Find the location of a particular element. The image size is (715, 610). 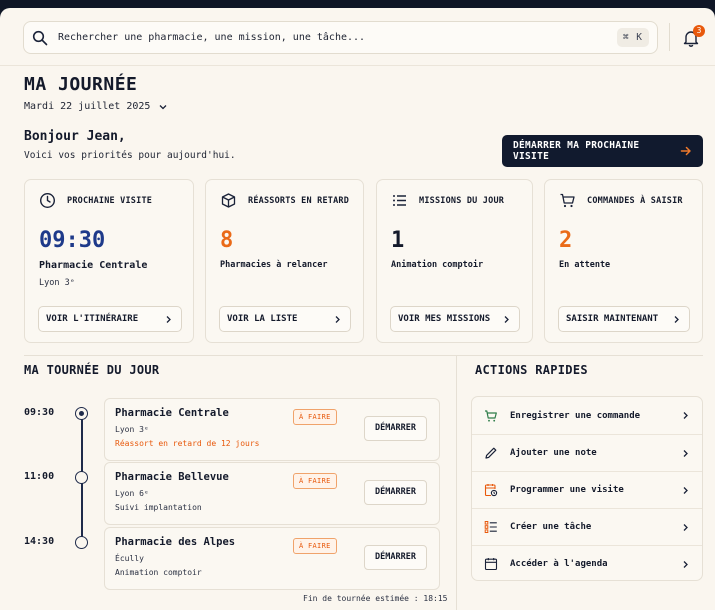

date-selector: Mardi 22 juillet 2025 is located at coordinates (96, 106).